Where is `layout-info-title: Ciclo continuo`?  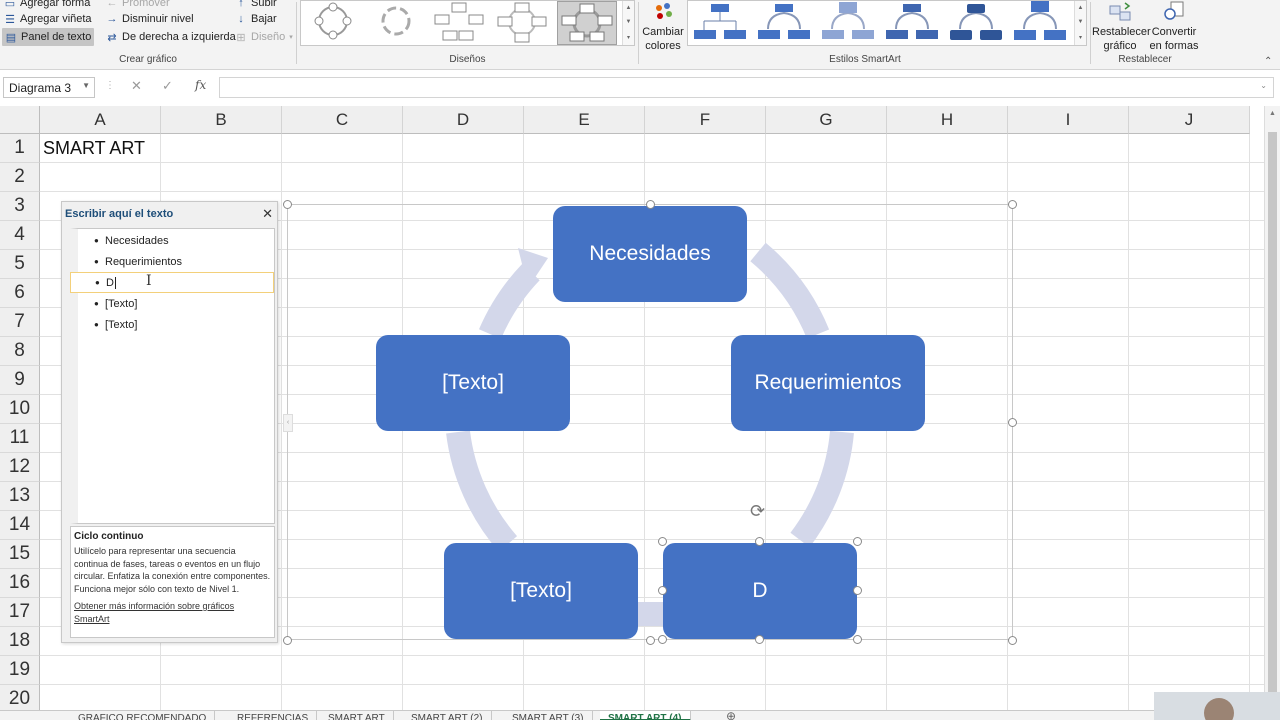
layout-info-title: Ciclo continuo is located at coordinates (109, 536).